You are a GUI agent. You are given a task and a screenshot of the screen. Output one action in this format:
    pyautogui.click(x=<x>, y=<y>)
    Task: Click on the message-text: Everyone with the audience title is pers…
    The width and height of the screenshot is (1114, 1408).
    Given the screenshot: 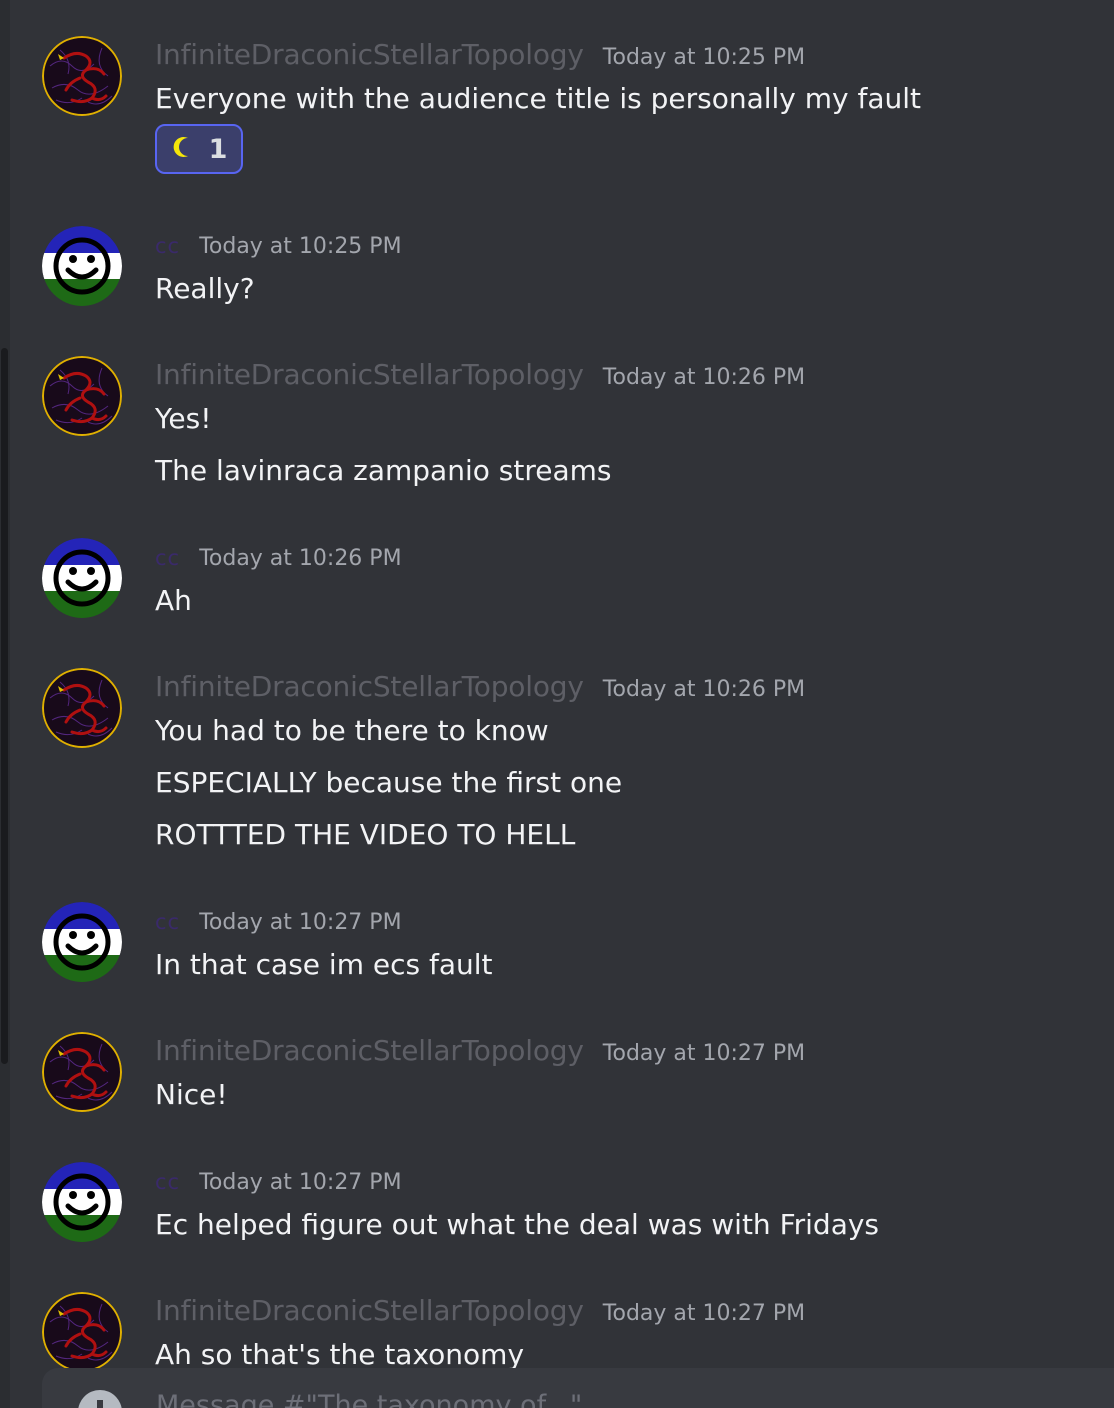 What is the action you would take?
    pyautogui.click(x=538, y=98)
    